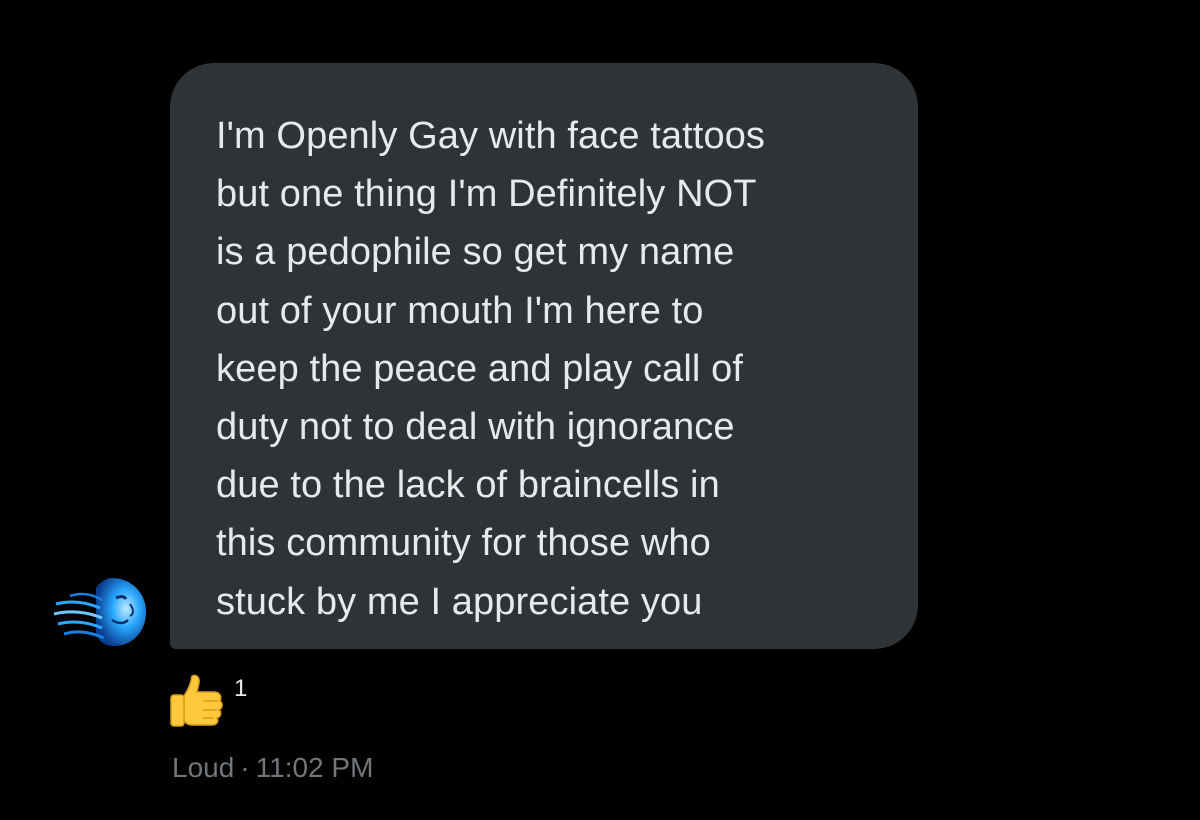 Image resolution: width=1200 pixels, height=820 pixels. I want to click on message-timestamp: 11:02 PM, so click(314, 767).